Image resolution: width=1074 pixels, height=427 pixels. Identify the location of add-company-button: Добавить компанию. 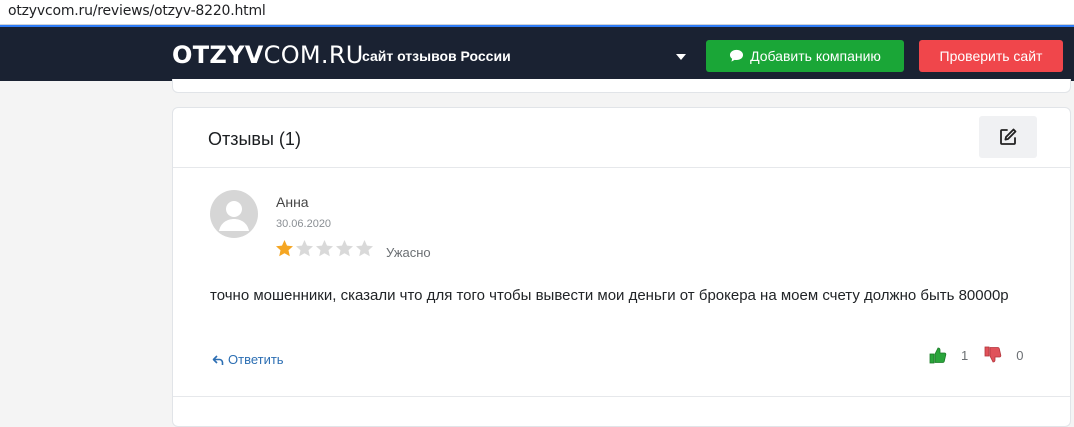
(805, 56).